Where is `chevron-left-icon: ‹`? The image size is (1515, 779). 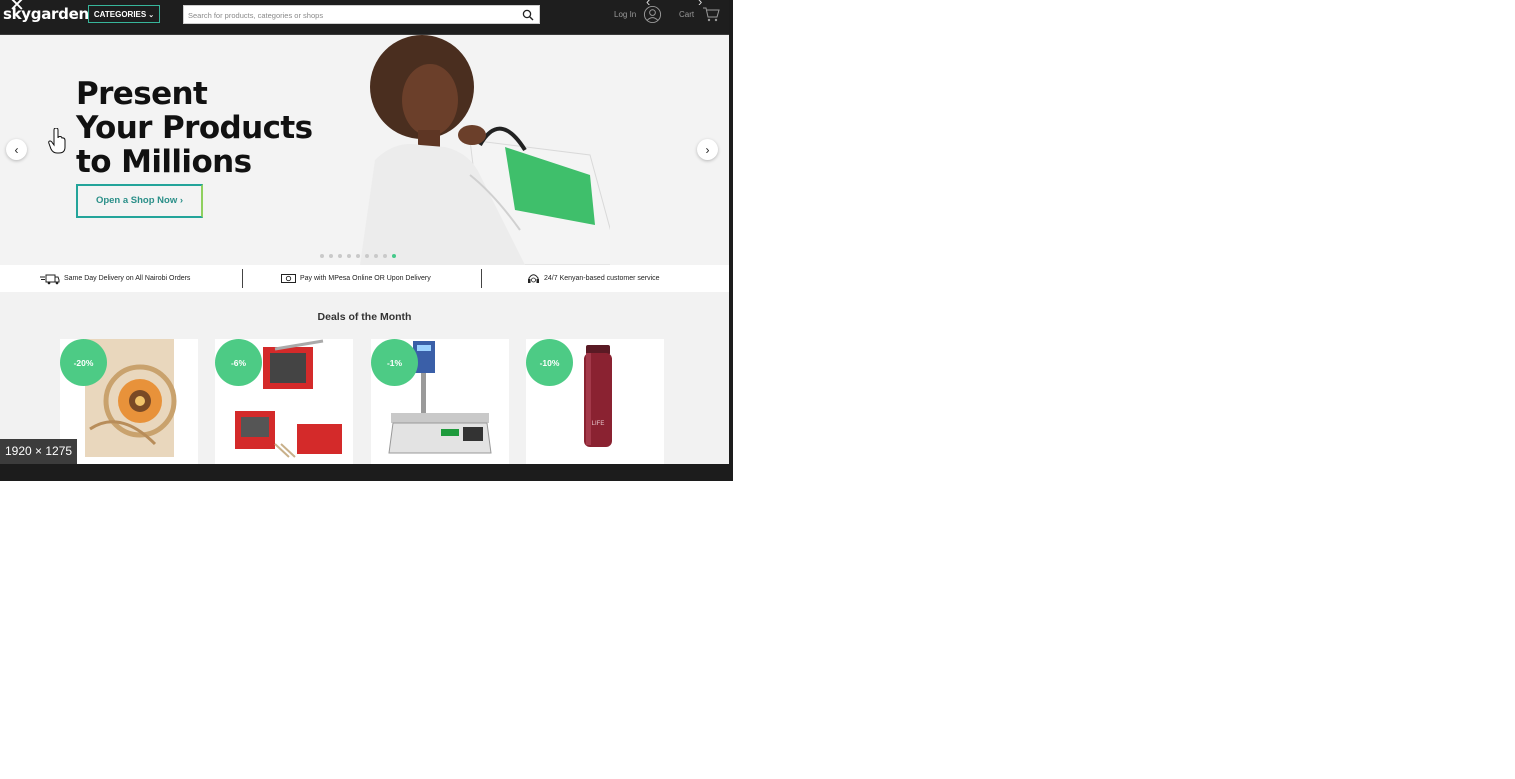
chevron-left-icon: ‹ is located at coordinates (16, 149).